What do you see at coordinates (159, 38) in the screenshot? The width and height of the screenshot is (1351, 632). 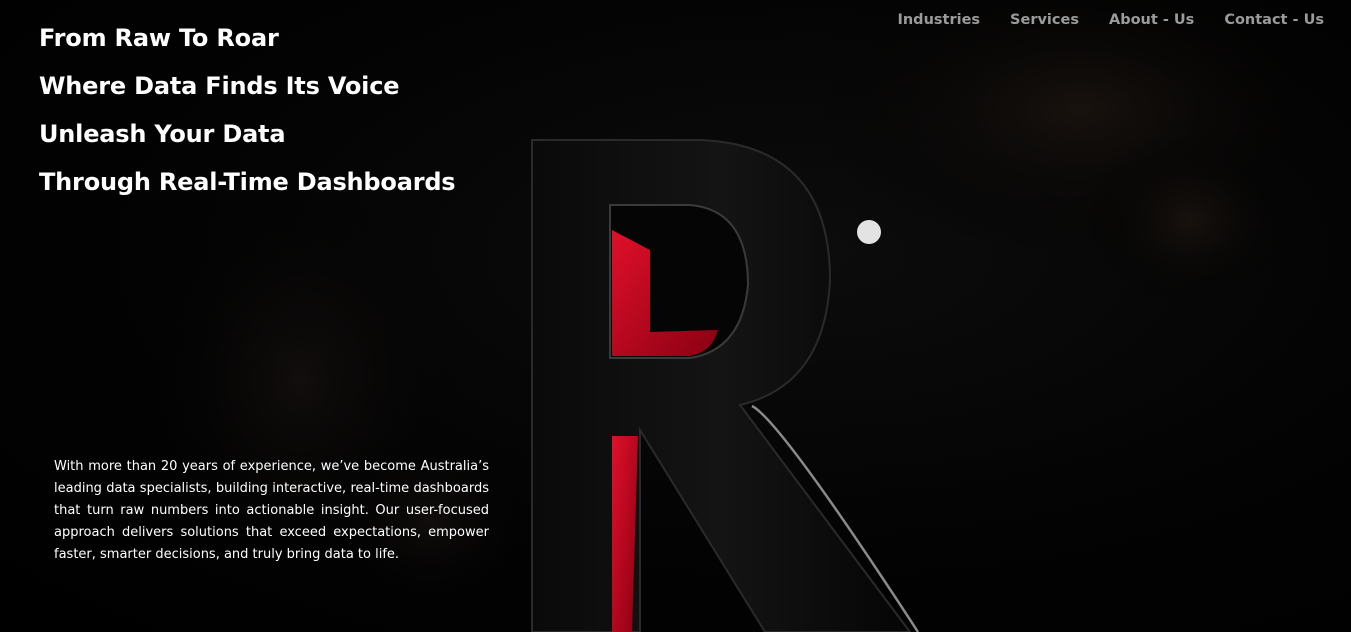 I see `headline-1: From Raw To Roar` at bounding box center [159, 38].